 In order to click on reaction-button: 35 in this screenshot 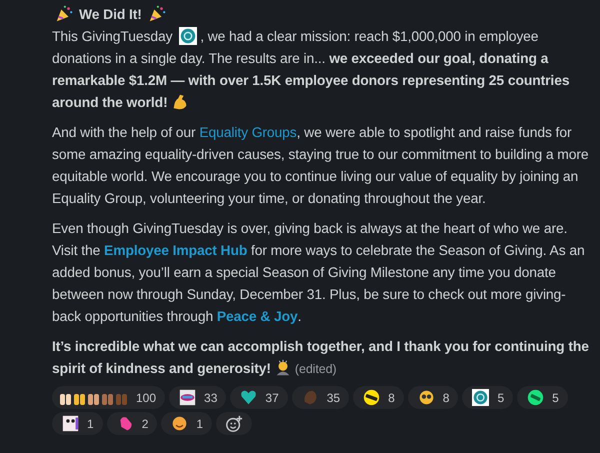, I will do `click(321, 397)`.